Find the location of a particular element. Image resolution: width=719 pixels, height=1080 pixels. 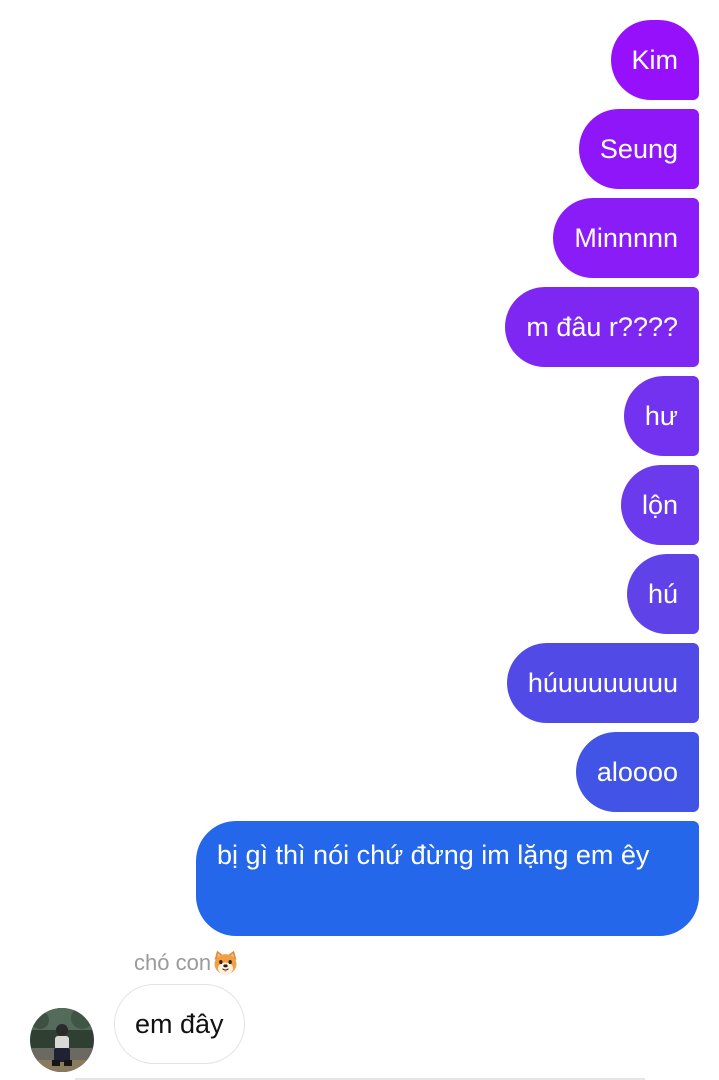

outgoing-message: lộn is located at coordinates (659, 505).